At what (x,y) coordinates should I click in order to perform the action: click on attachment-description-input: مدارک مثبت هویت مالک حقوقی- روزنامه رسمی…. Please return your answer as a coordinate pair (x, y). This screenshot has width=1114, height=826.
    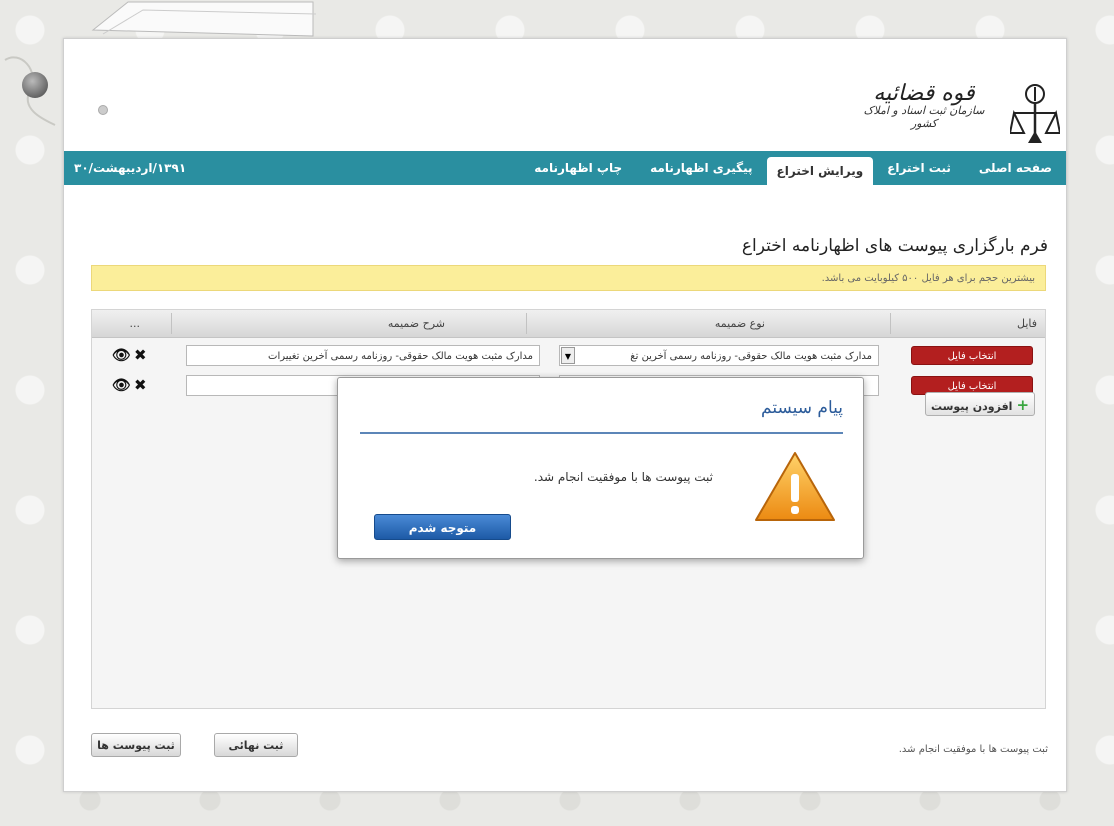
    Looking at the image, I should click on (363, 355).